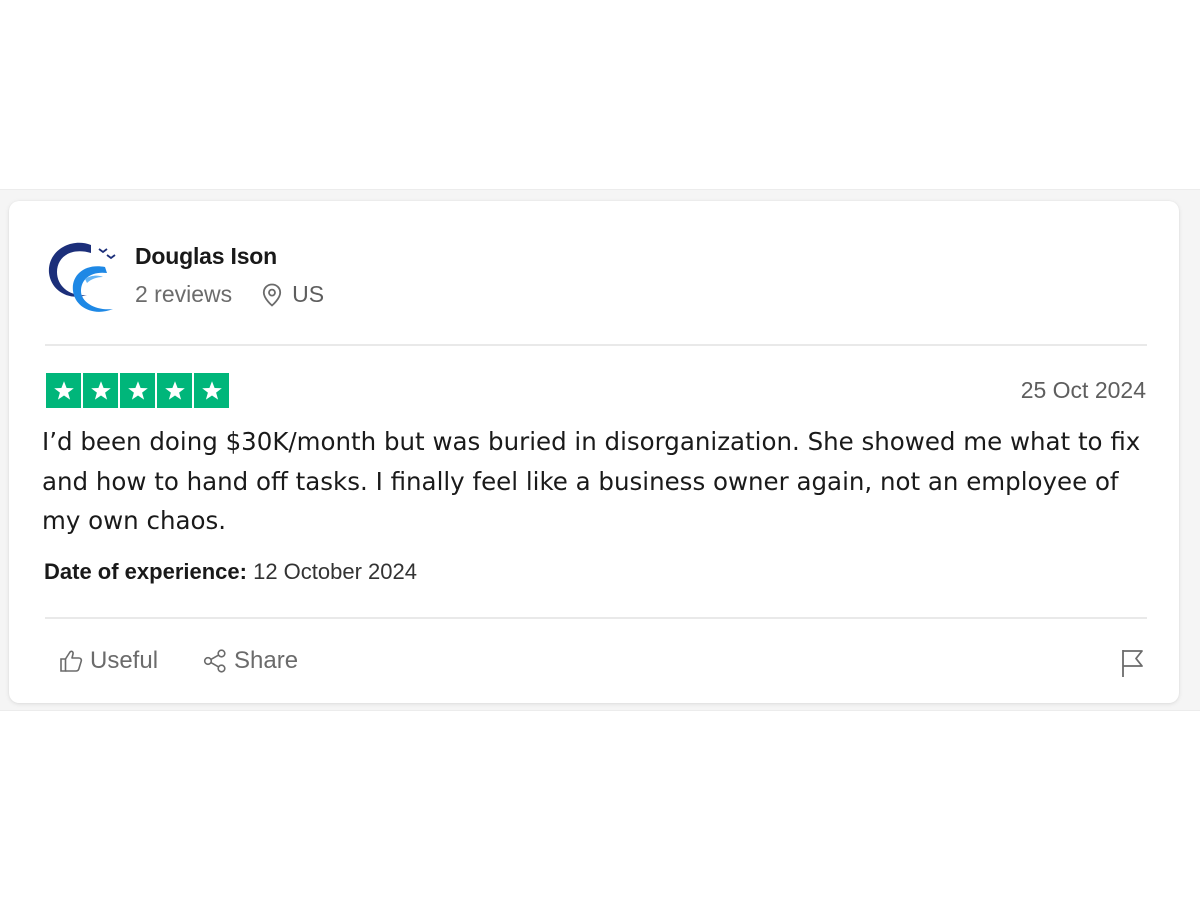 The image size is (1200, 900). I want to click on useful-button: Useful, so click(108, 661).